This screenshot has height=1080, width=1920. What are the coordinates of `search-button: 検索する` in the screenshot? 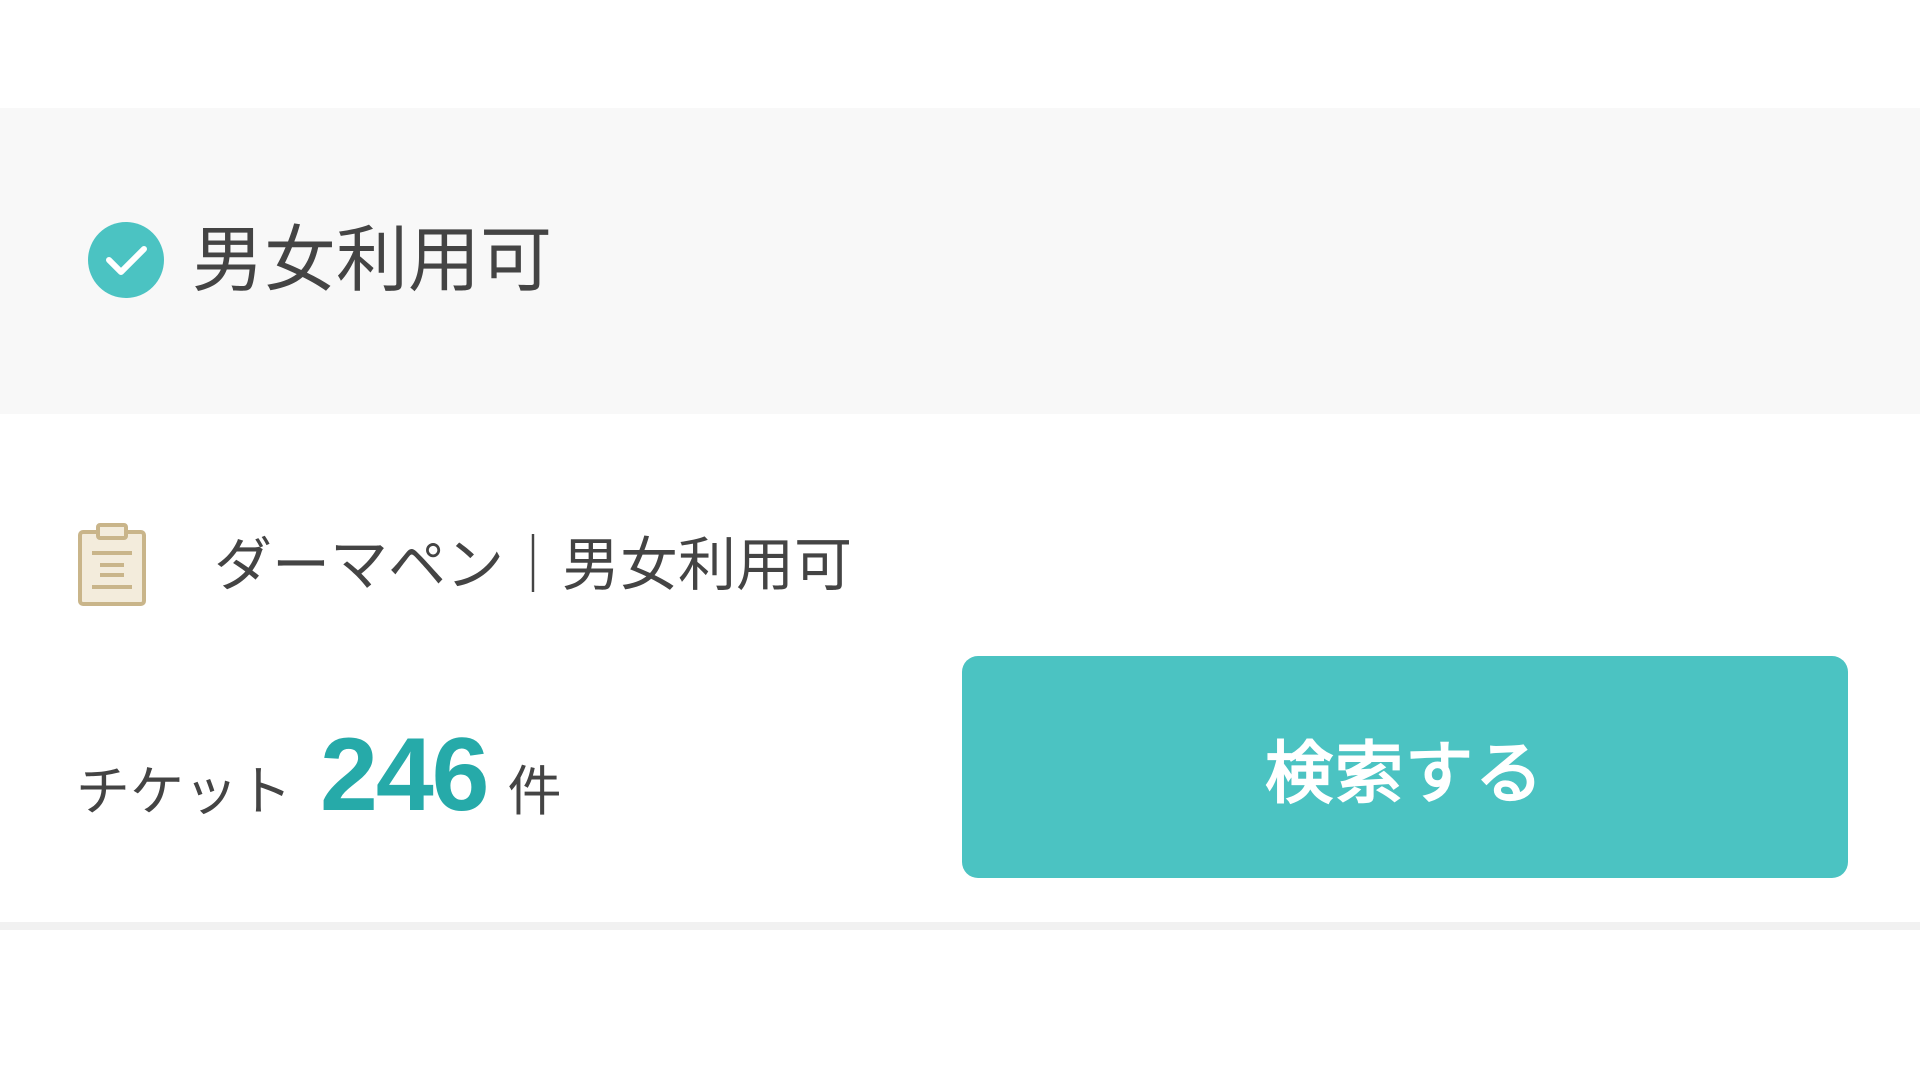 It's located at (1405, 767).